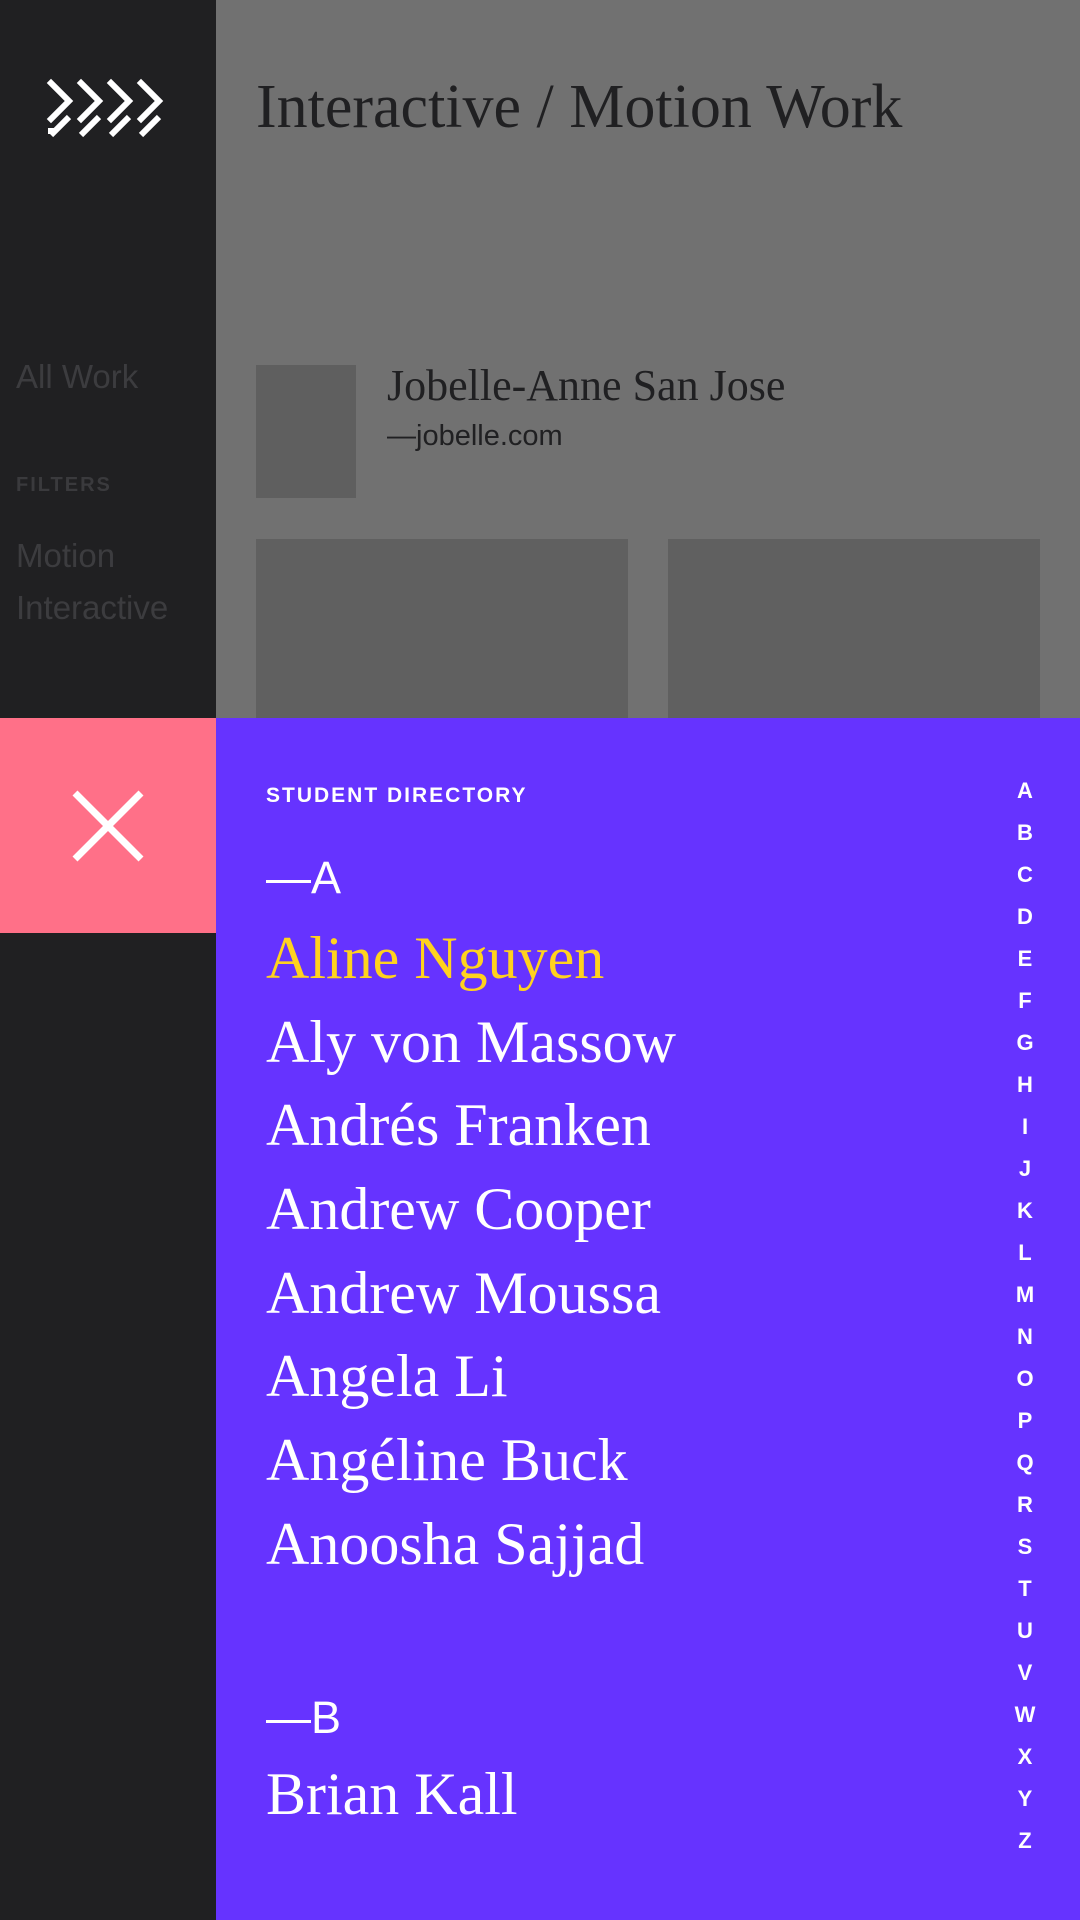 This screenshot has width=1080, height=1920. Describe the element at coordinates (1025, 875) in the screenshot. I see `alphabet-letter-c: C` at that location.